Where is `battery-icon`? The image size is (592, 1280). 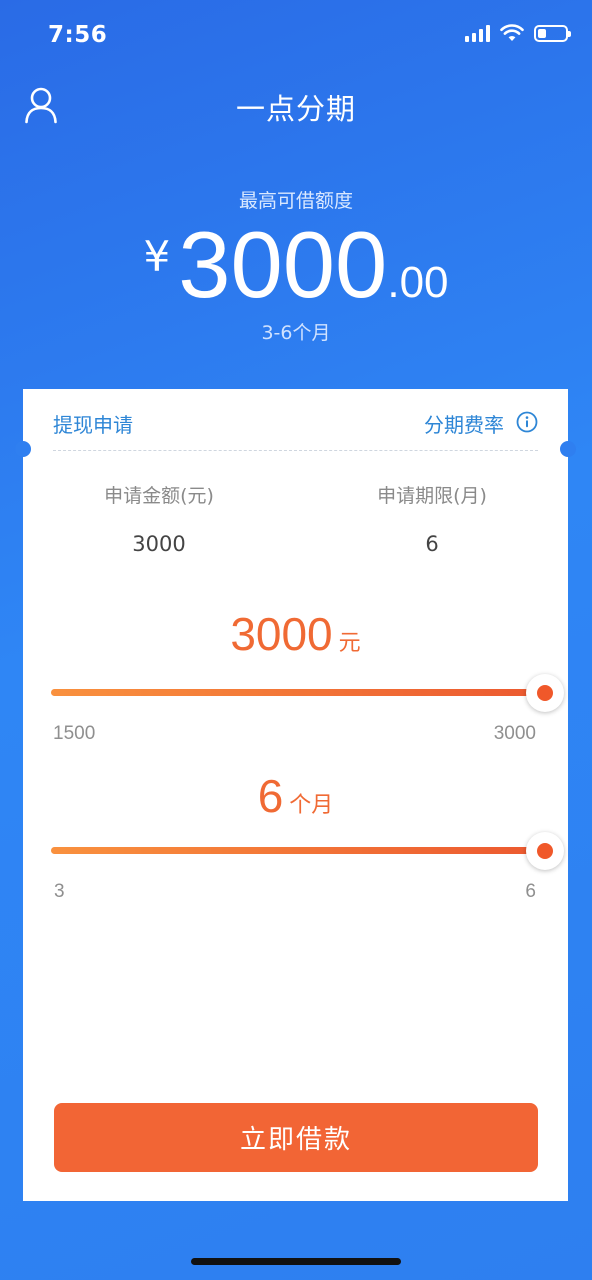 battery-icon is located at coordinates (552, 33).